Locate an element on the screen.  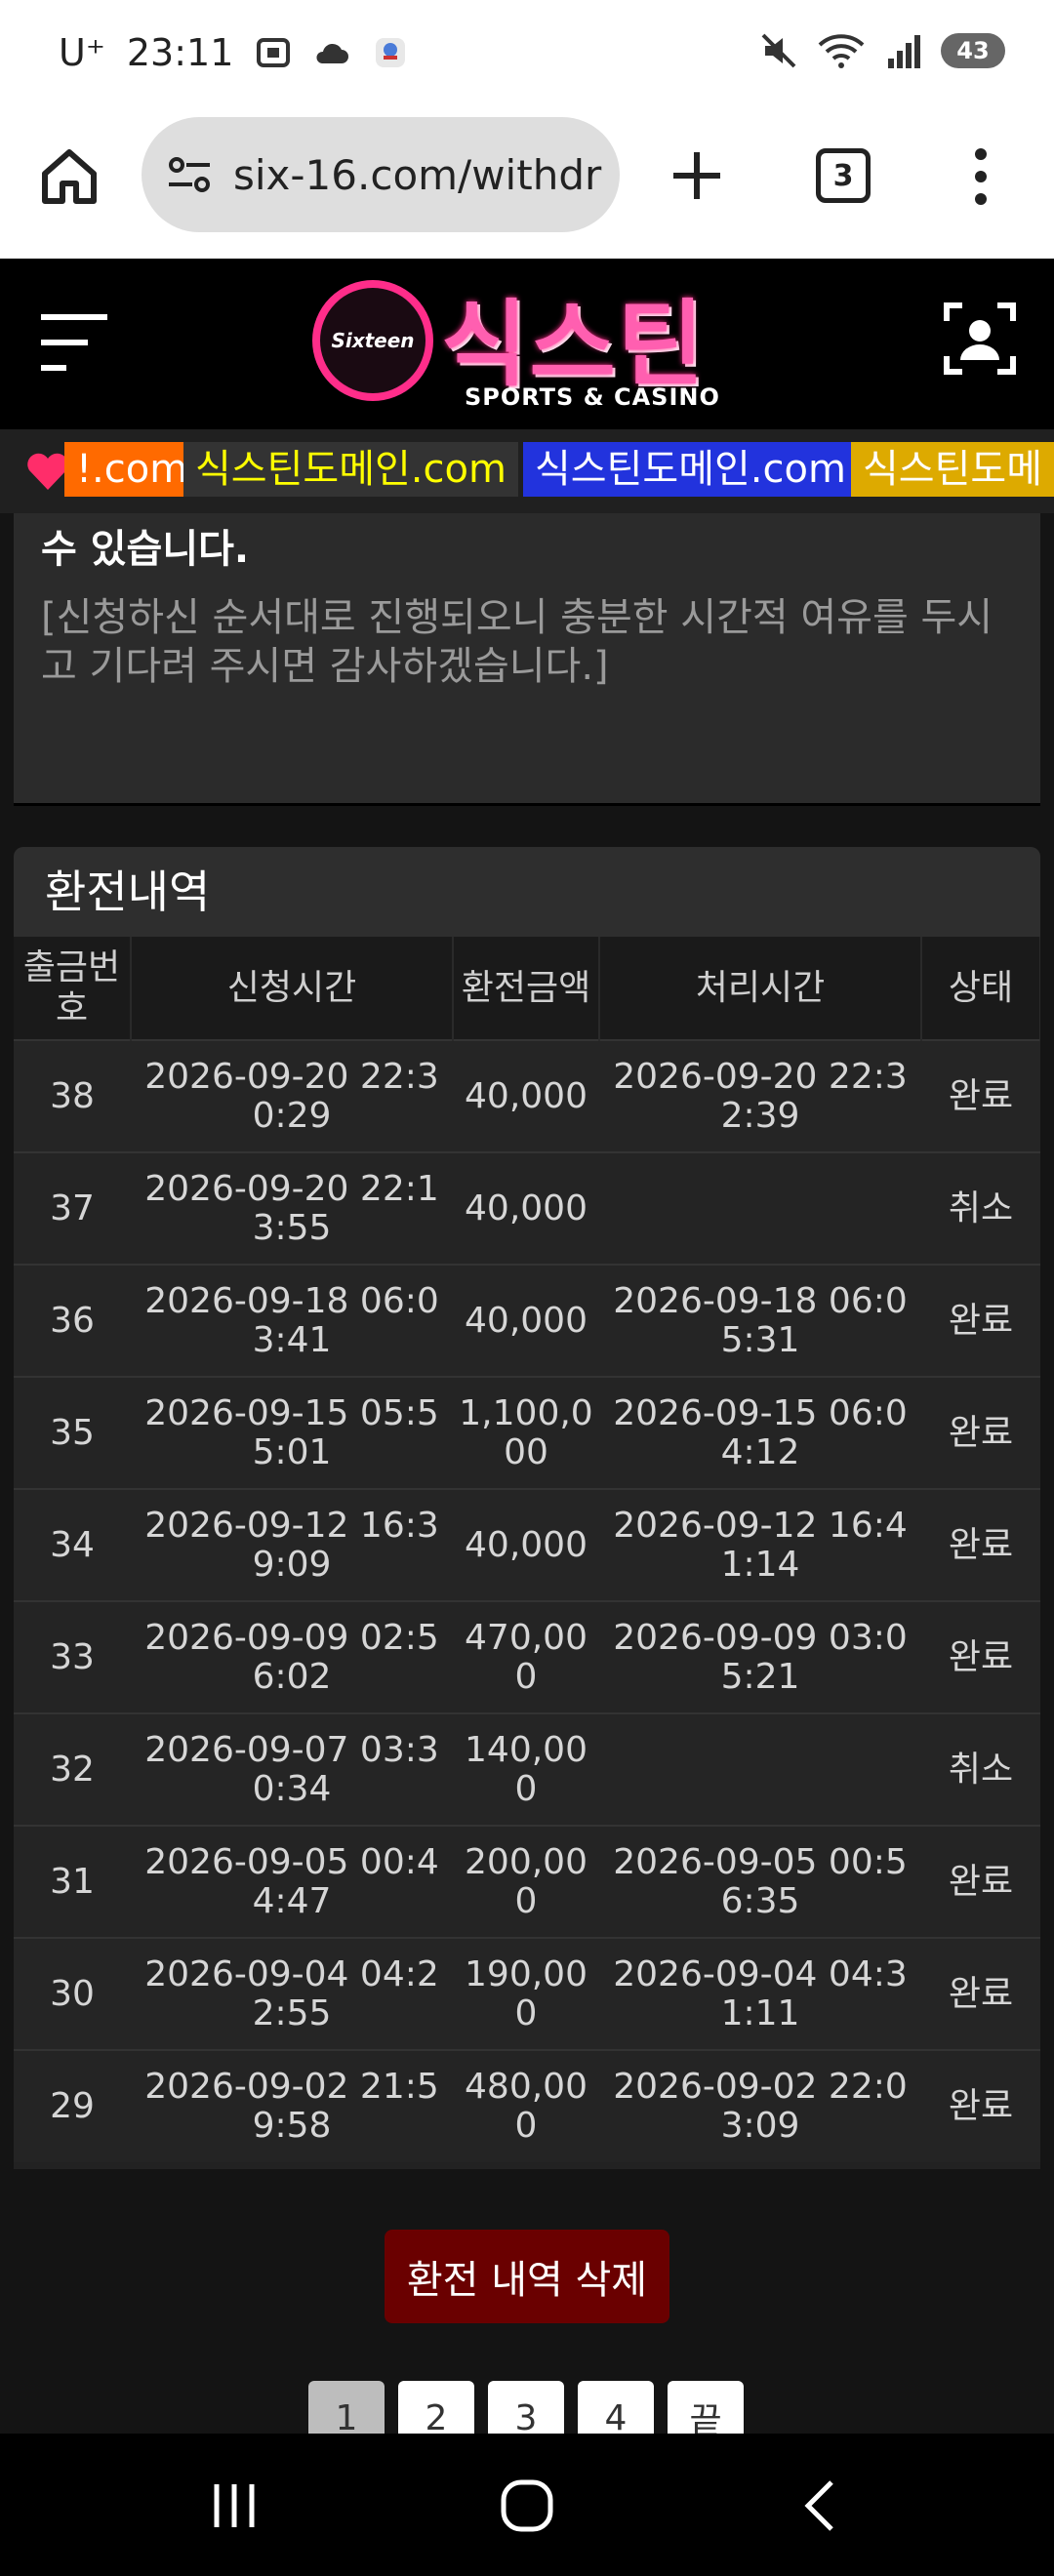
cloud-icon is located at coordinates (332, 53).